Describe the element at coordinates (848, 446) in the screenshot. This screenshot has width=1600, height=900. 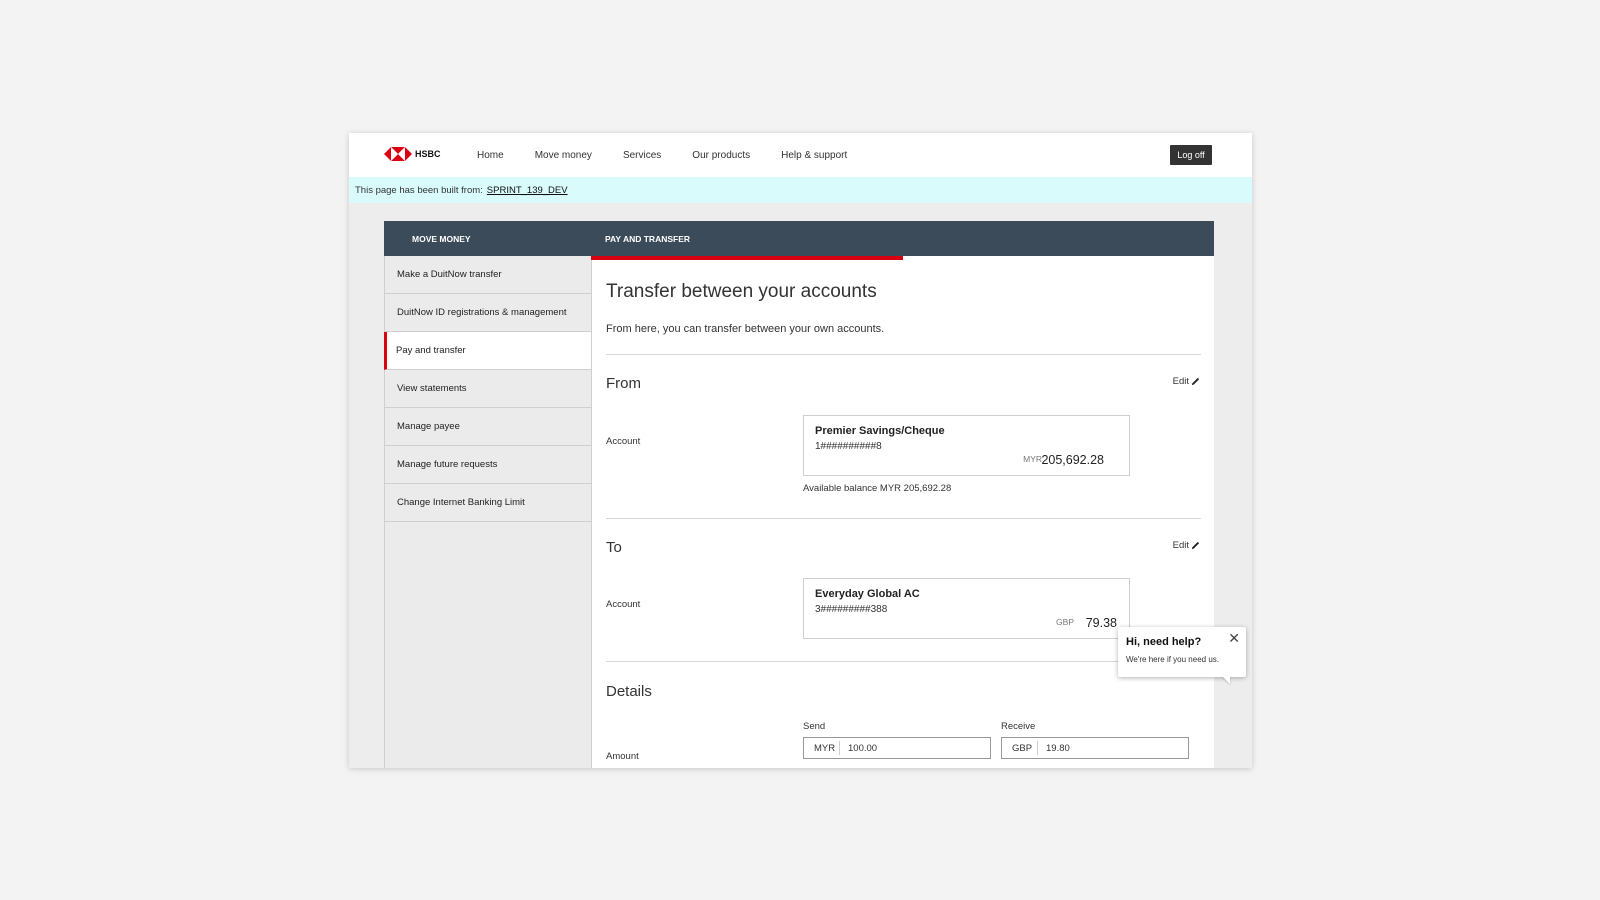
I see `account-number: 1##########8` at that location.